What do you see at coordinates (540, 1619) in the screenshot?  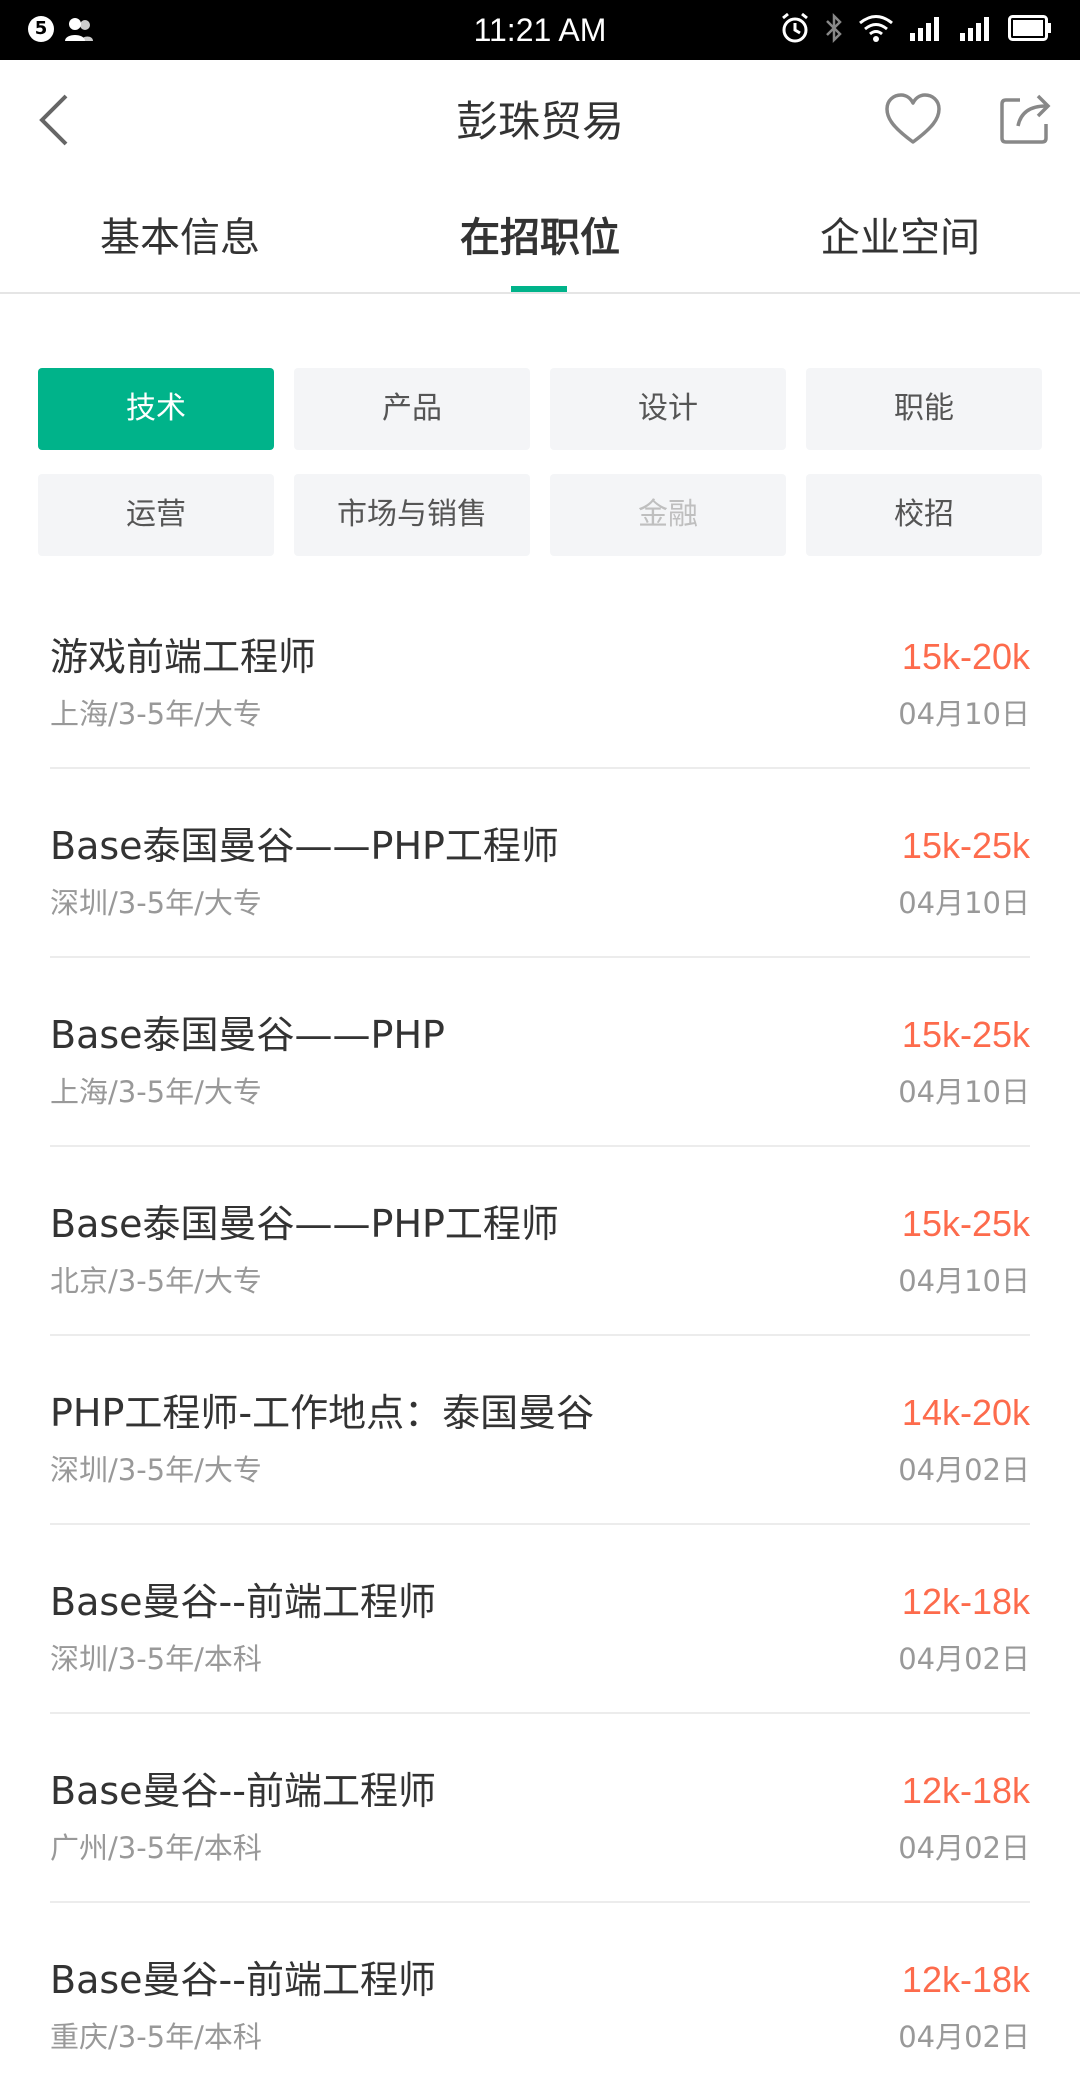 I see `job-list-item: Base曼谷--前端工程师 深圳/3-5年/本科 12k-18k 04月02日` at bounding box center [540, 1619].